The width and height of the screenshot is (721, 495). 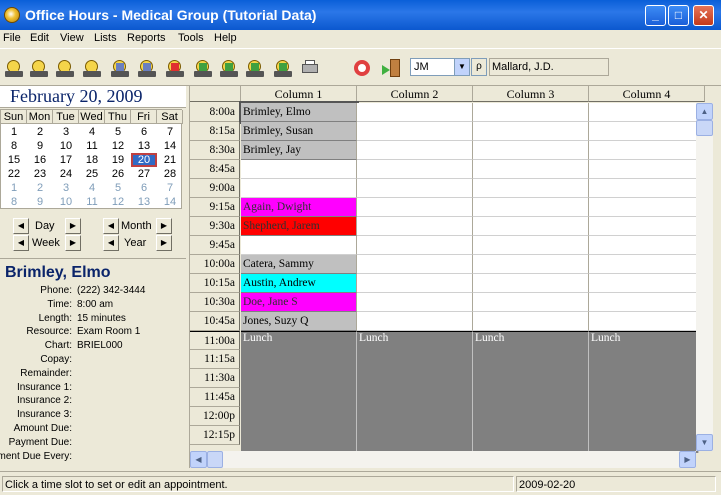 I want to click on scroll-up-button: ▲, so click(x=704, y=111).